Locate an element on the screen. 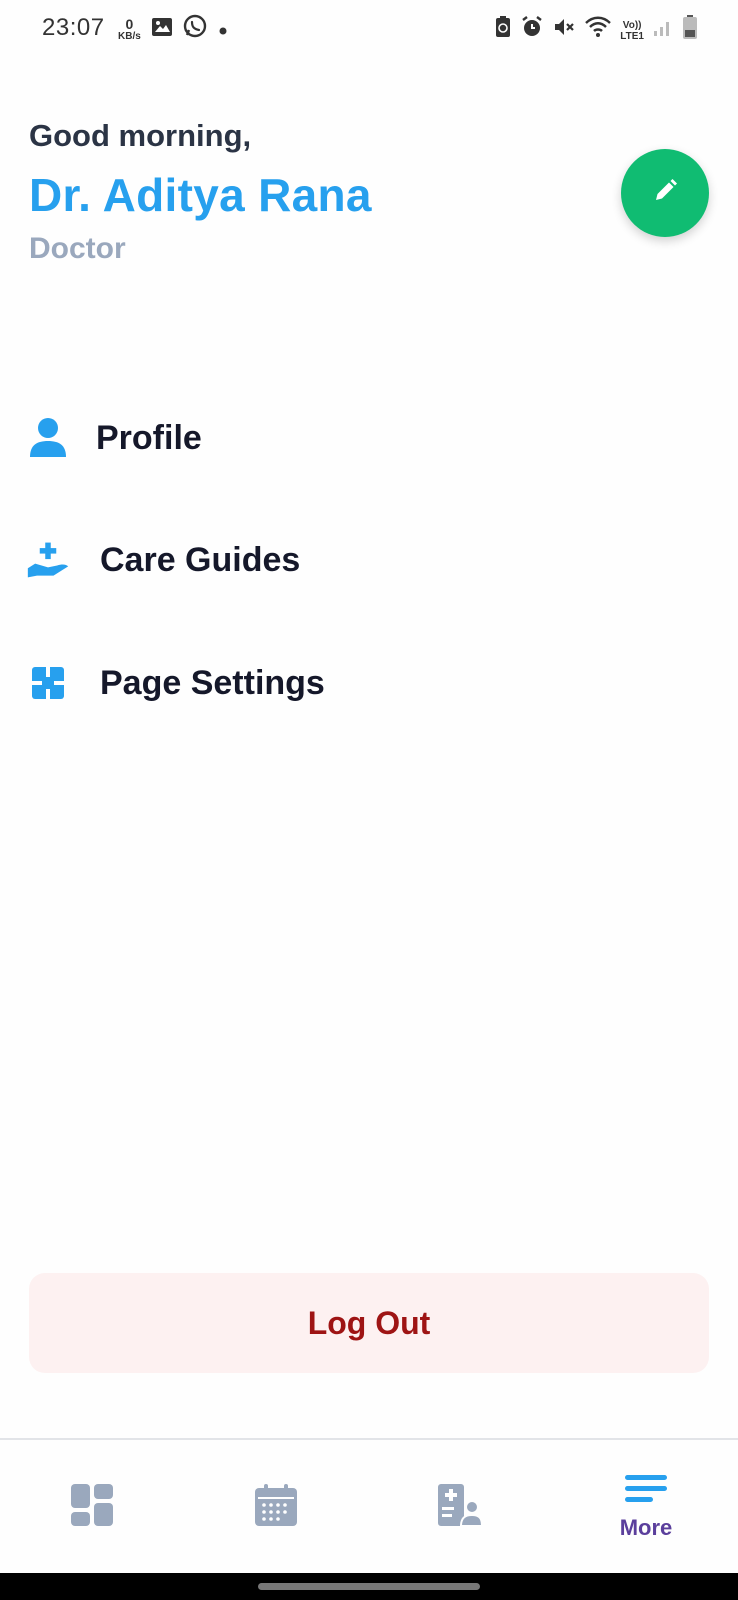 The width and height of the screenshot is (738, 1600). user-name: Dr. Aditya Rana is located at coordinates (200, 195).